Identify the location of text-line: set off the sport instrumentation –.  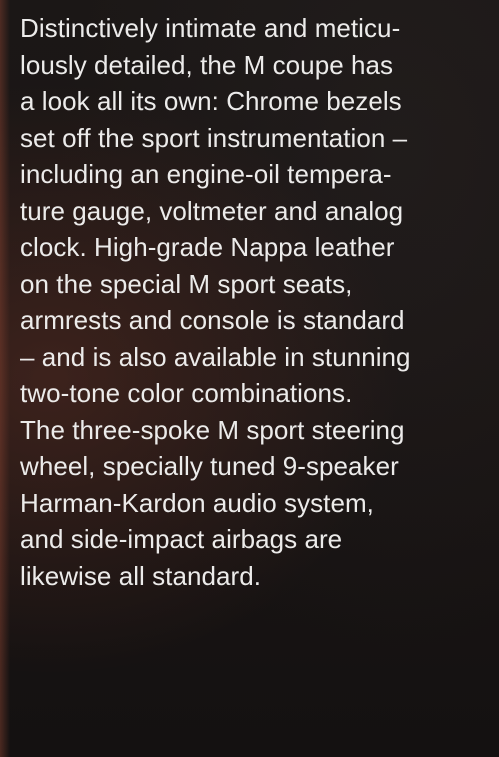
(214, 137).